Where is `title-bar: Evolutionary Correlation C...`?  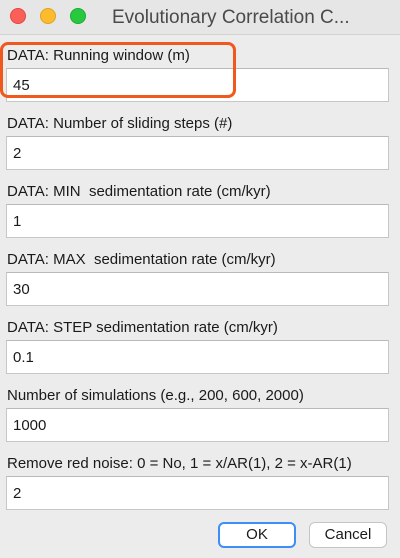 title-bar: Evolutionary Correlation C... is located at coordinates (200, 17).